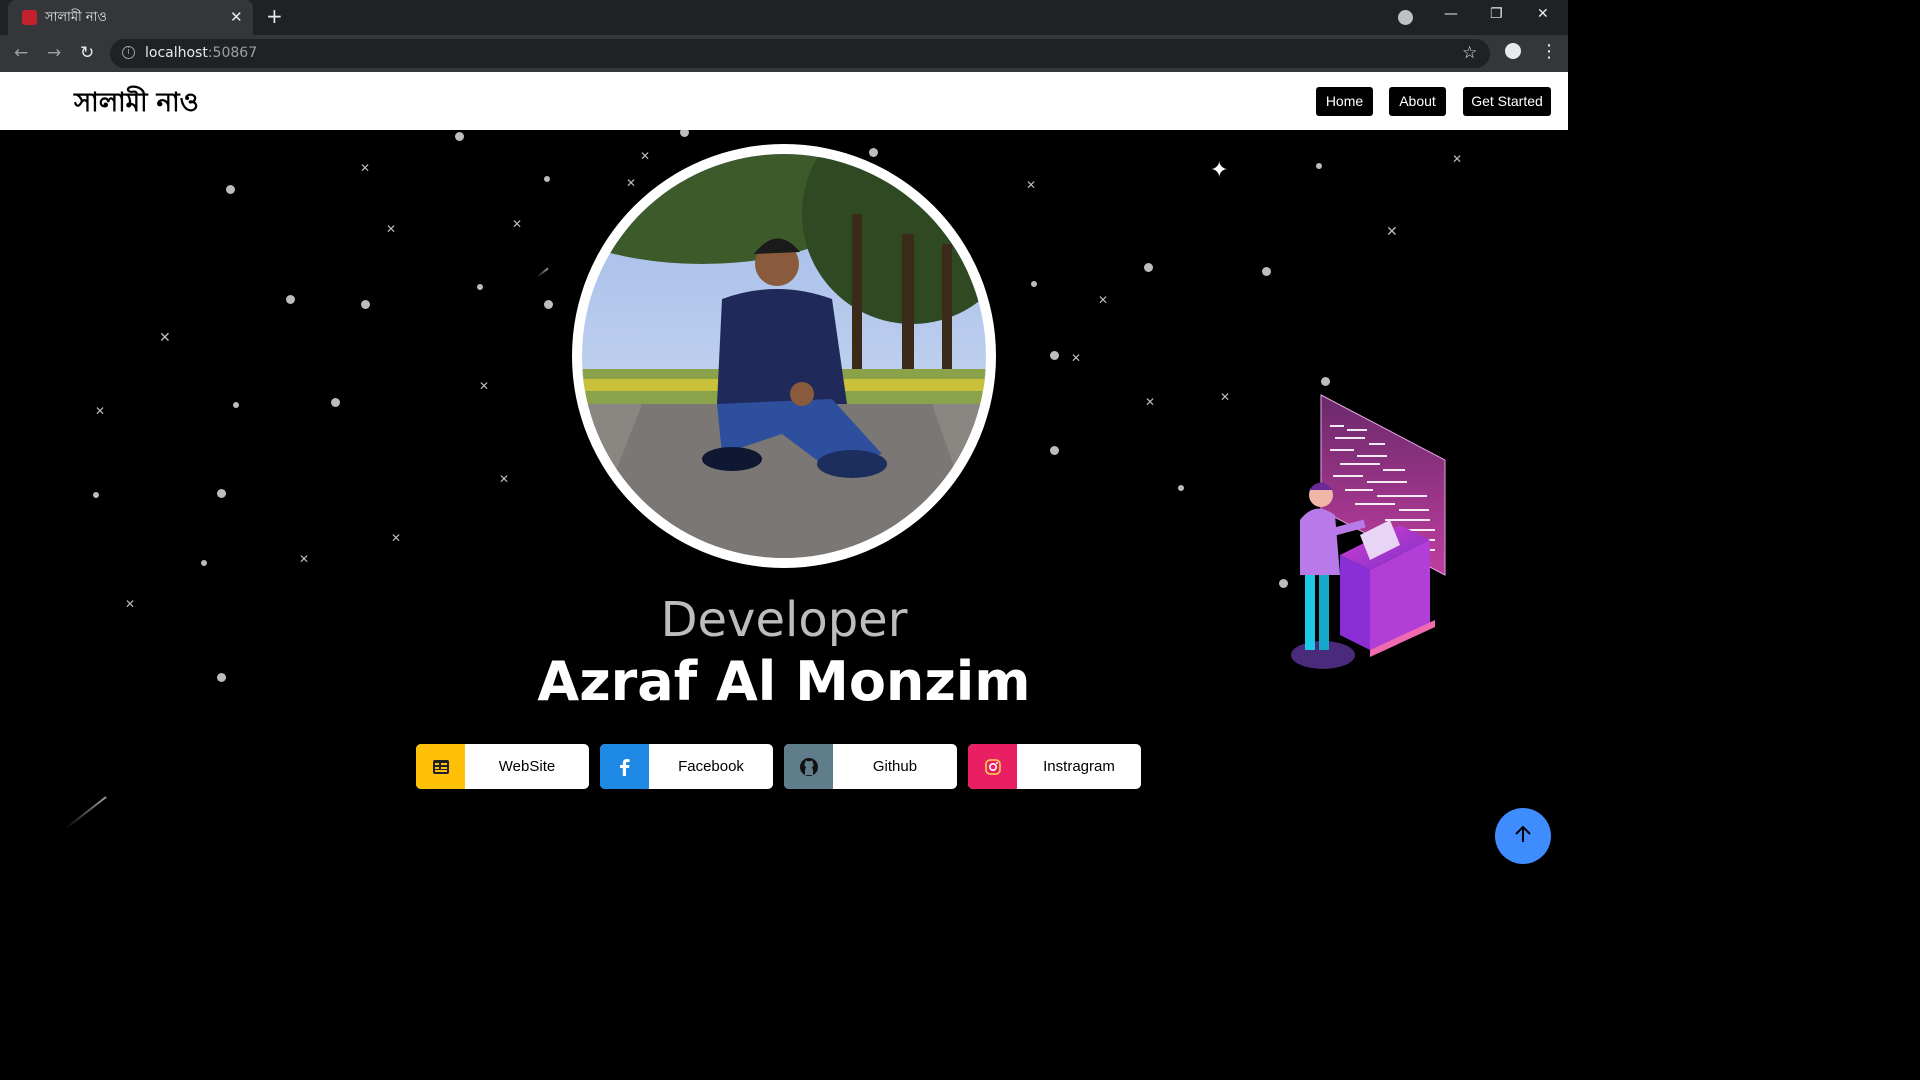 This screenshot has width=1920, height=1080. What do you see at coordinates (201, 53) in the screenshot?
I see `url-text: localhost:50867` at bounding box center [201, 53].